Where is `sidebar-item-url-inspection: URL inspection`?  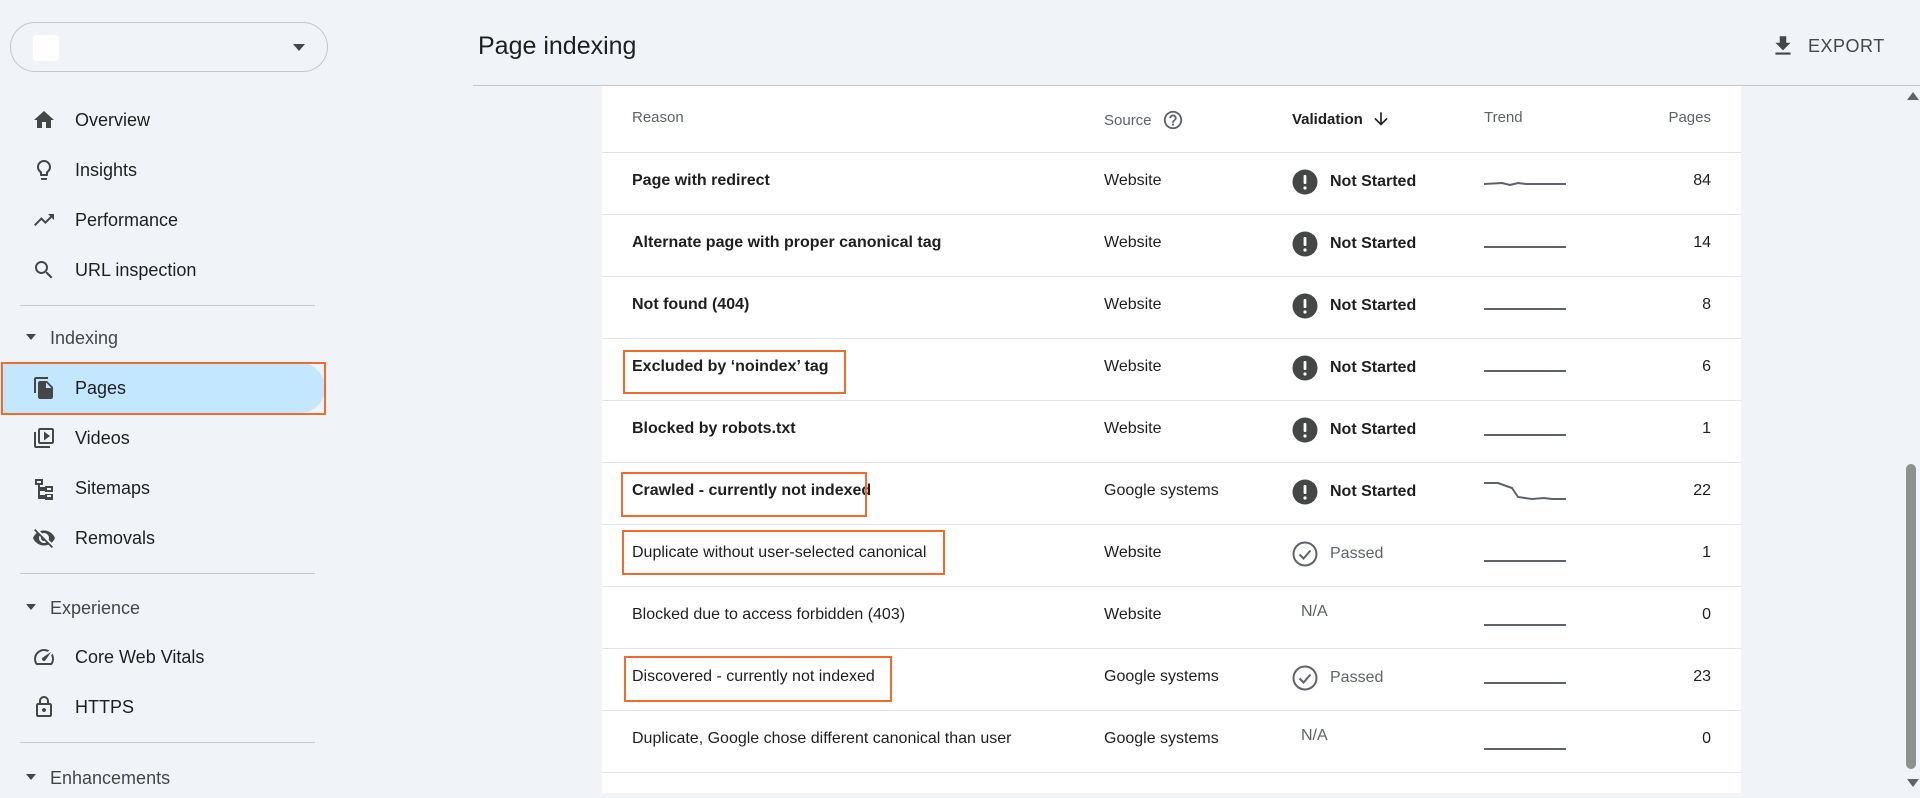
sidebar-item-url-inspection: URL inspection is located at coordinates (162, 270).